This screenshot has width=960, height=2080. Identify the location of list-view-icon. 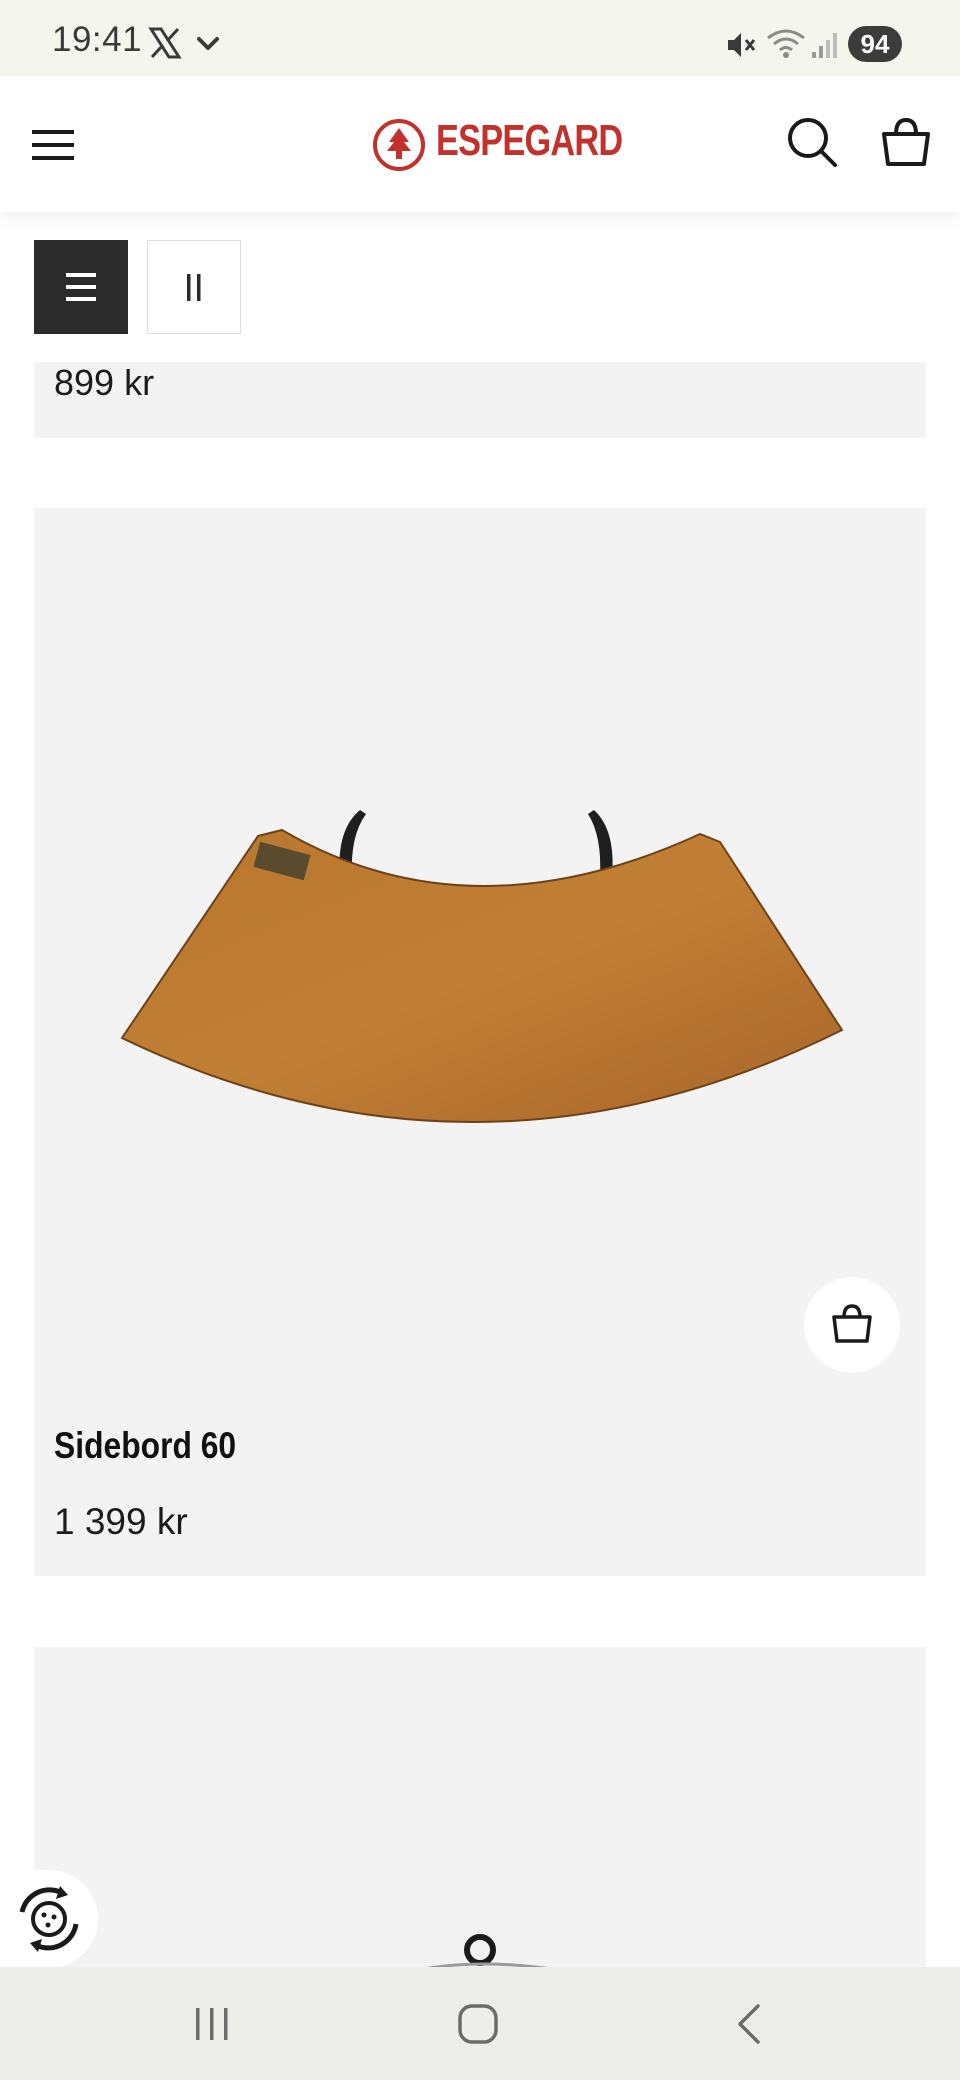
(81, 287).